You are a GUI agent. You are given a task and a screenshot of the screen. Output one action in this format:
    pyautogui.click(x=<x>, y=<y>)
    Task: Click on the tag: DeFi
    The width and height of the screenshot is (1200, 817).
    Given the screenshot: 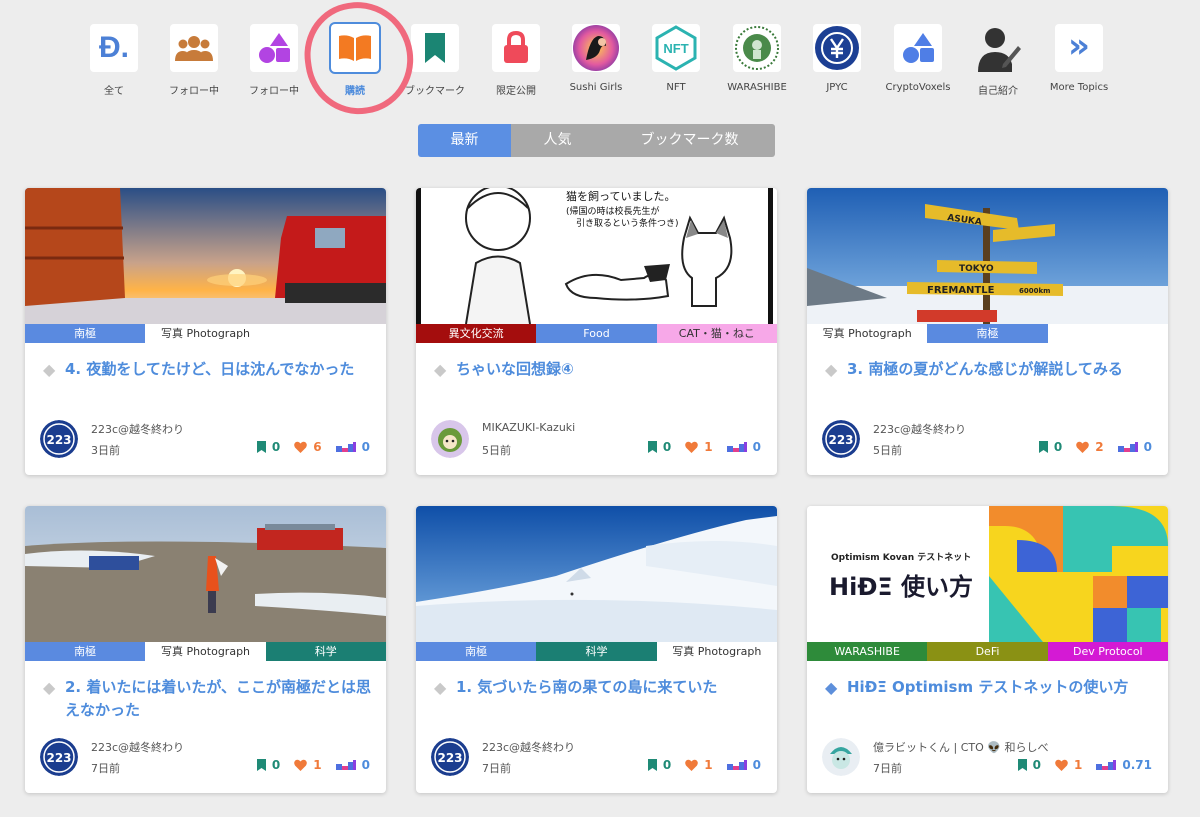 What is the action you would take?
    pyautogui.click(x=987, y=651)
    